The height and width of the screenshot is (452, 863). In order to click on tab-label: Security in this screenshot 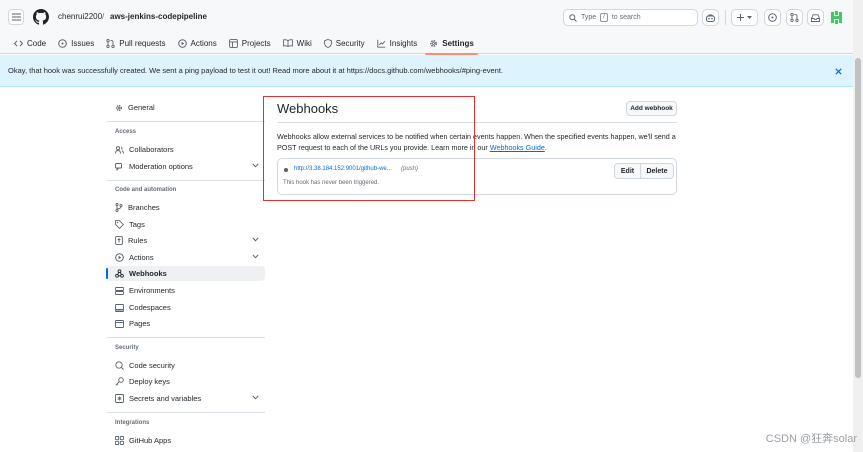, I will do `click(350, 43)`.